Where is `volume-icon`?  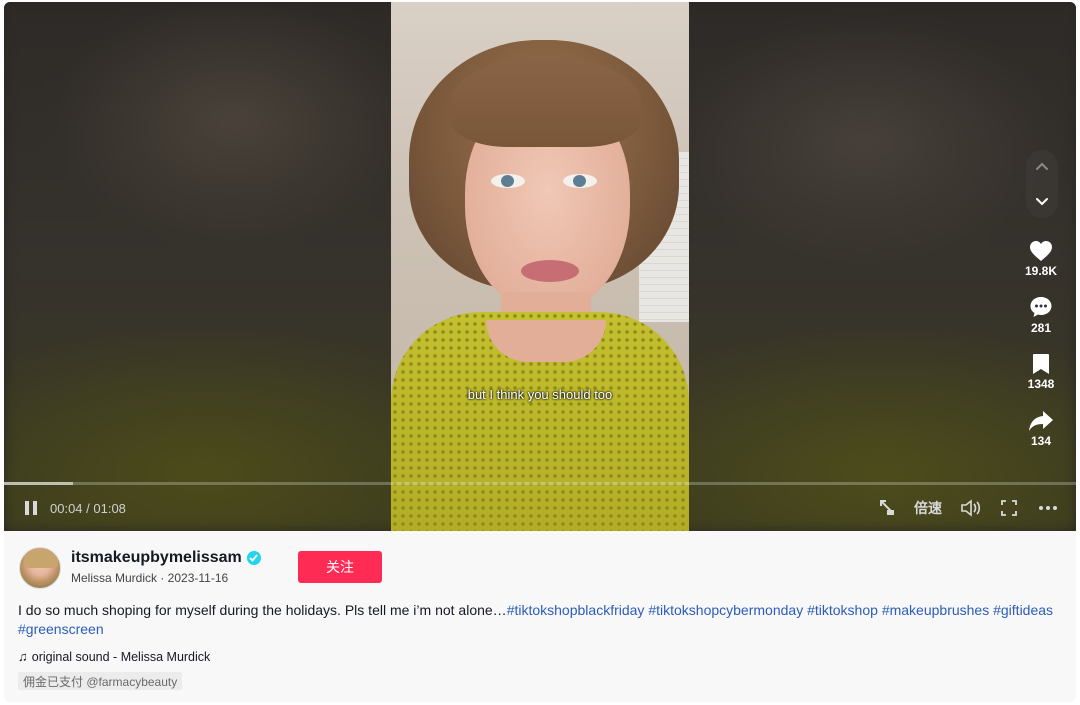 volume-icon is located at coordinates (971, 508).